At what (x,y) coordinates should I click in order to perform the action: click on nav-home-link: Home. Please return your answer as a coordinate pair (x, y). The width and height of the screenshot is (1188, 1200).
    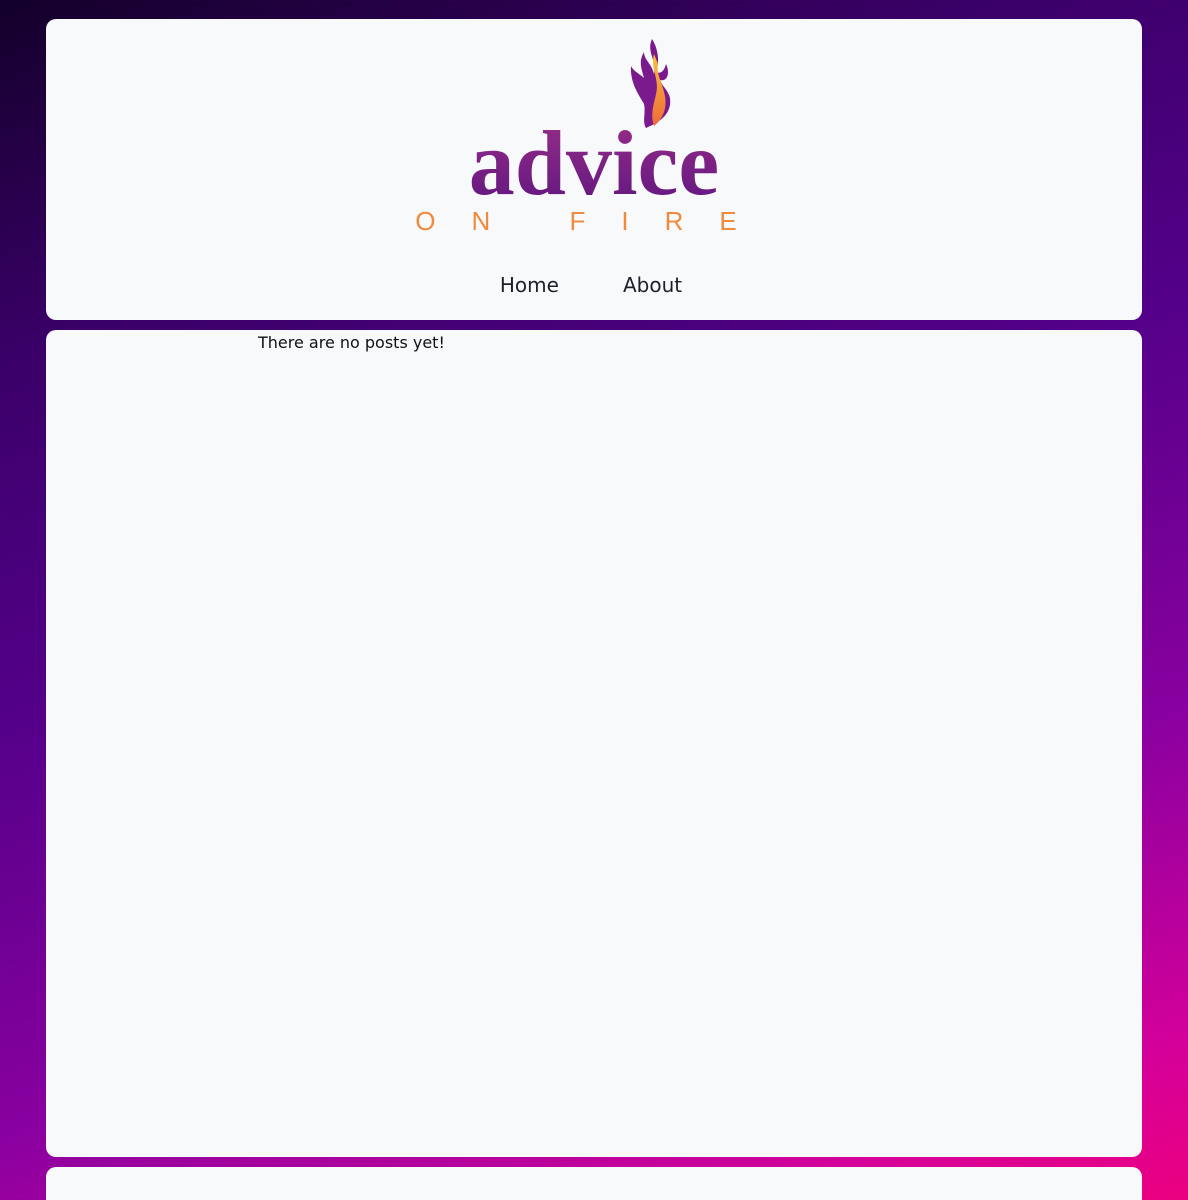
    Looking at the image, I should click on (529, 285).